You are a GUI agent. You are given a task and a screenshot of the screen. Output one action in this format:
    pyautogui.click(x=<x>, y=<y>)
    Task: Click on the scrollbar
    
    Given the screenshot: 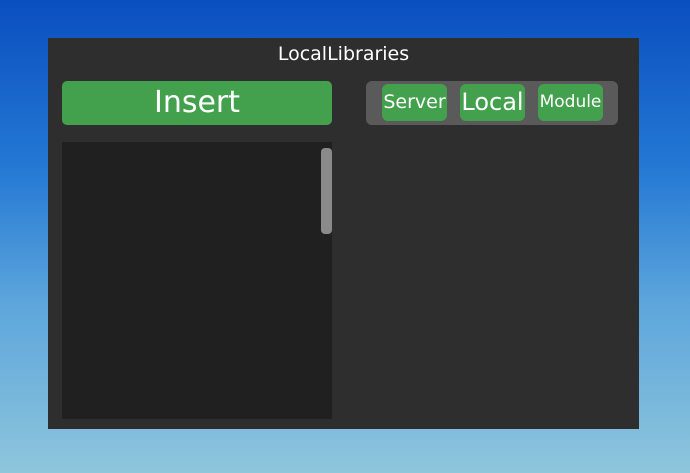 What is the action you would take?
    pyautogui.click(x=326, y=191)
    